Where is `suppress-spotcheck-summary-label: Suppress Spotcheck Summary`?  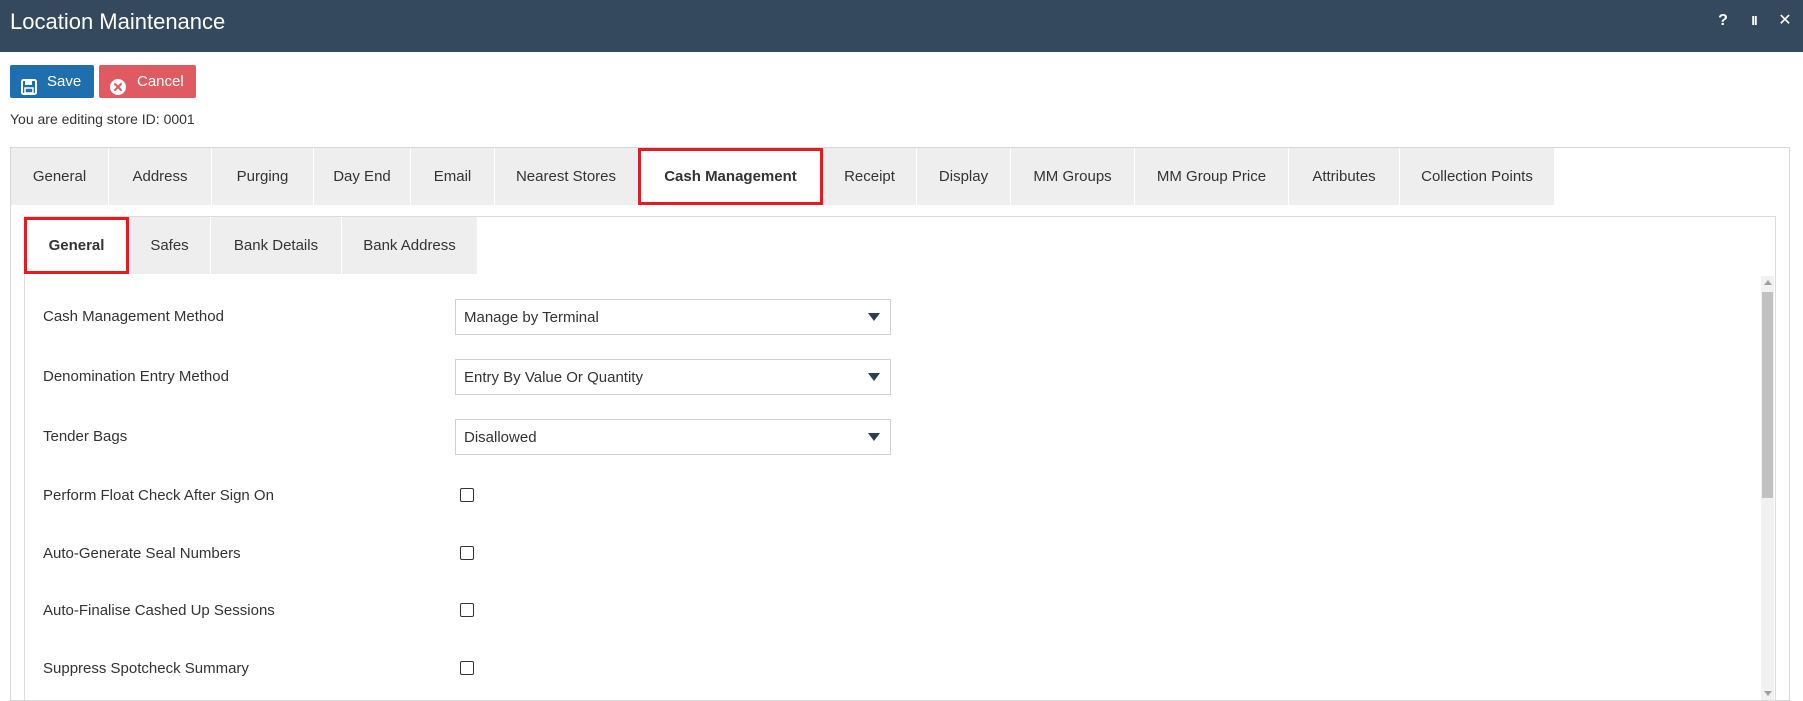 suppress-spotcheck-summary-label: Suppress Spotcheck Summary is located at coordinates (146, 668).